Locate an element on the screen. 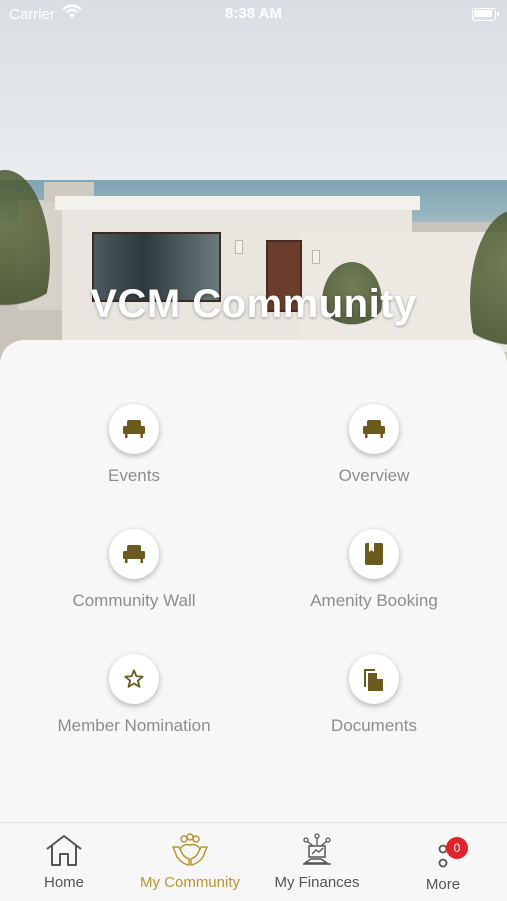 The image size is (507, 901). community-title: VCM Community is located at coordinates (253, 304).